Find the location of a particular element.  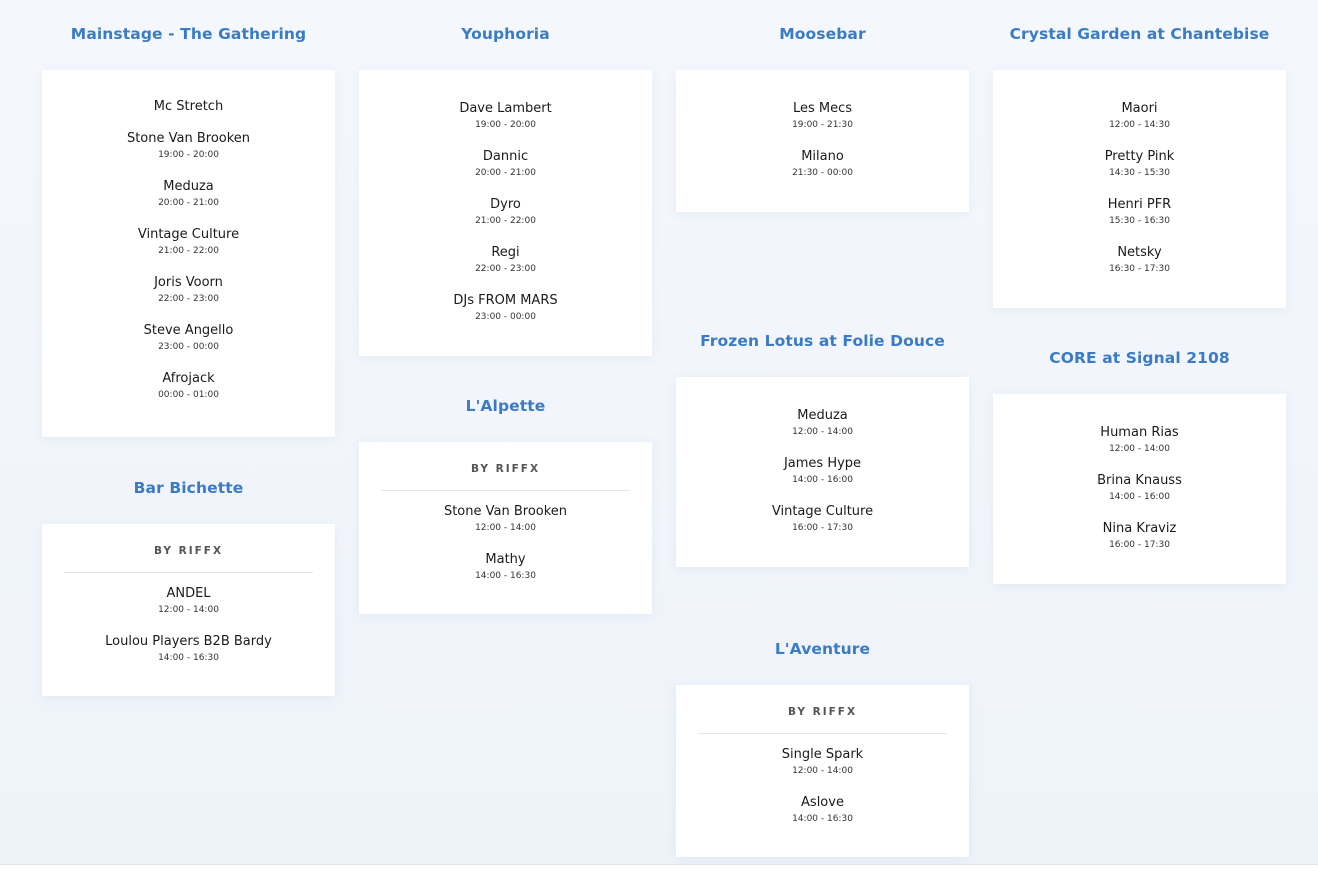

act-time: 00:00 - 01:00 is located at coordinates (188, 395).